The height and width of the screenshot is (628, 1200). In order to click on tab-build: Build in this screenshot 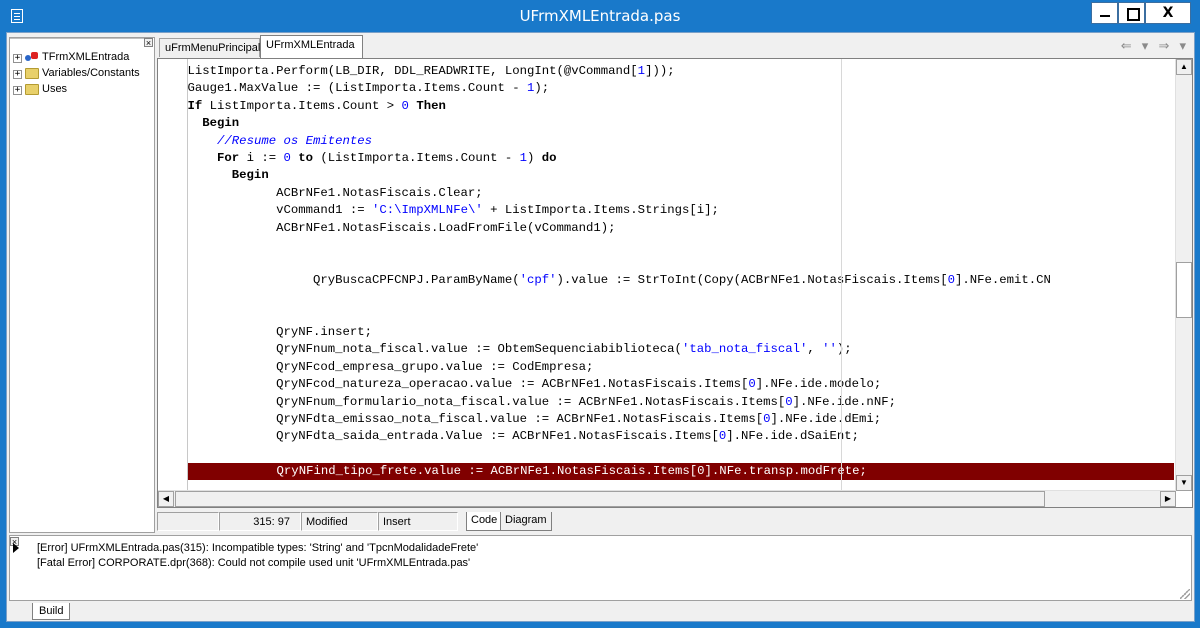, I will do `click(51, 611)`.